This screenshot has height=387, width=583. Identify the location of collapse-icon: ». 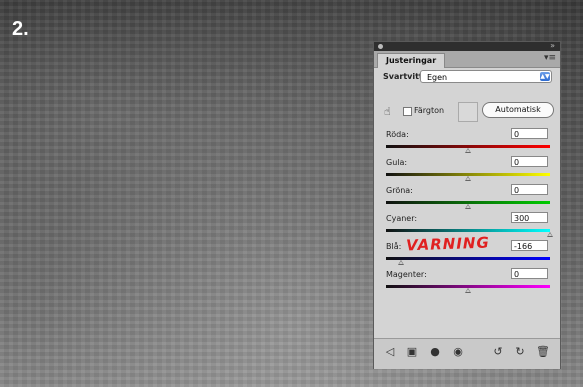
(552, 46).